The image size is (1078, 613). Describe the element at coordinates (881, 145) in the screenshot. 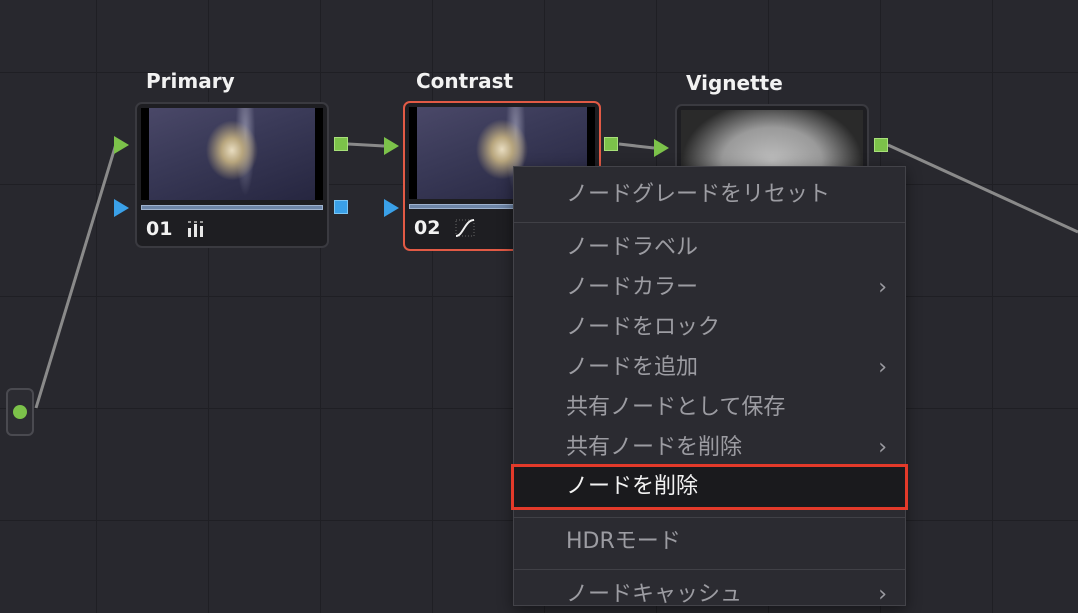

I see `node-03-rgb-output` at that location.